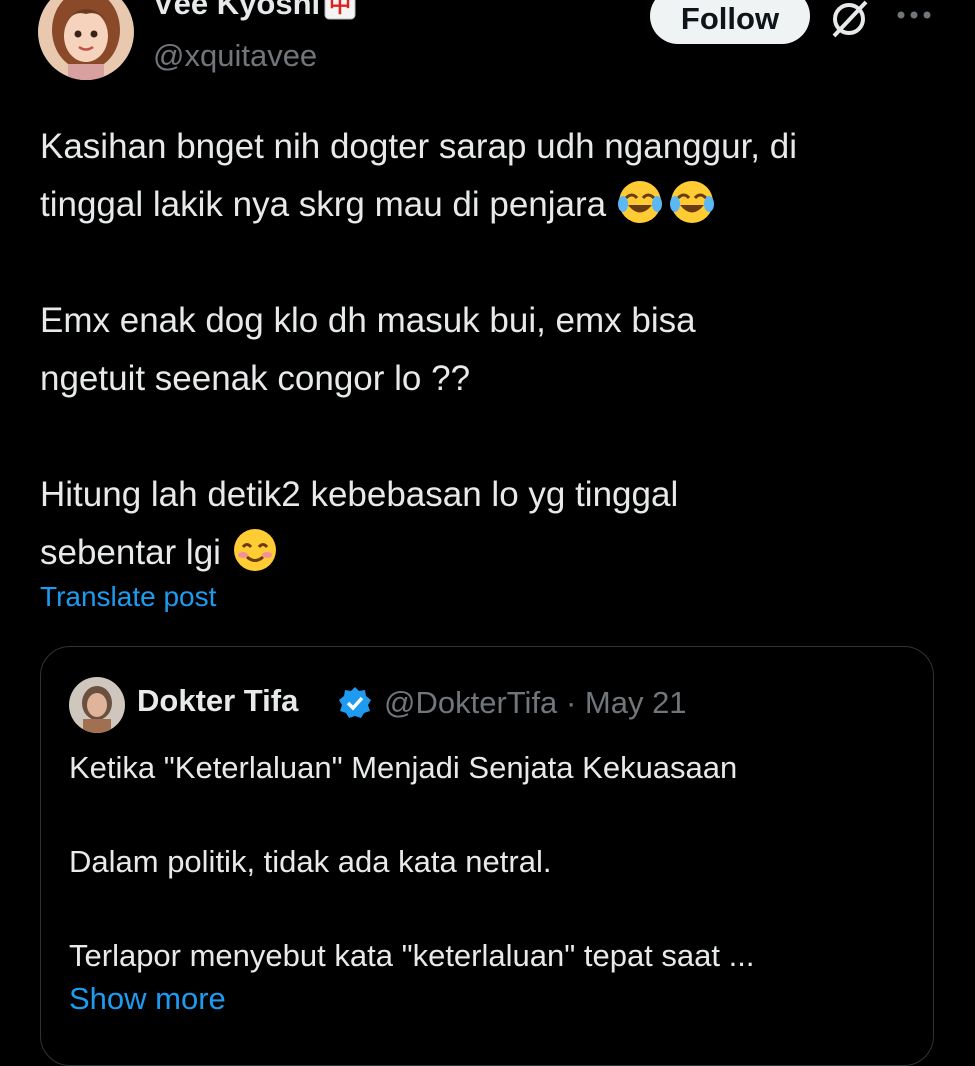  I want to click on quoted-handle: @DokterTifa, so click(470, 702).